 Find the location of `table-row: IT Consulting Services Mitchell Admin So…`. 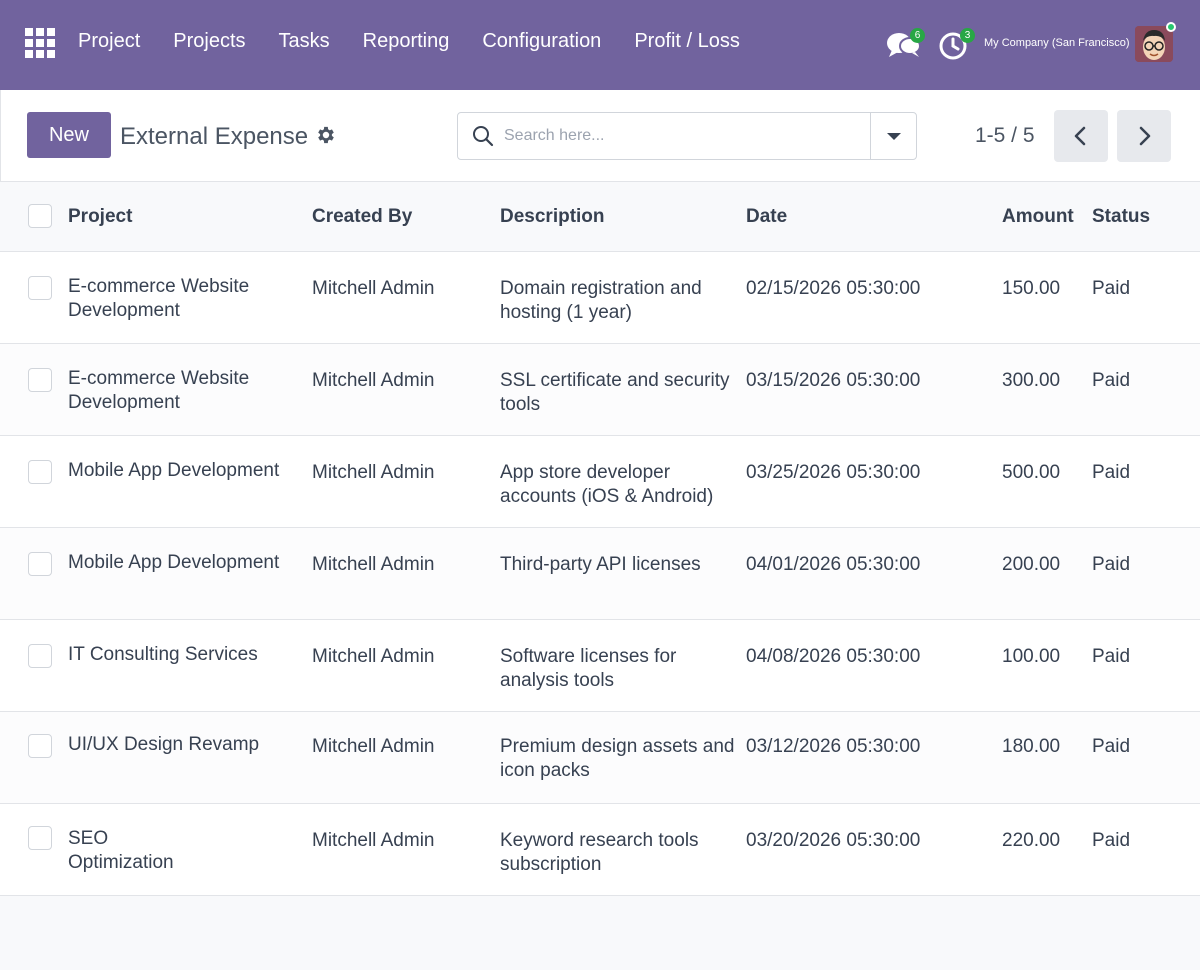

table-row: IT Consulting Services Mitchell Admin So… is located at coordinates (600, 666).